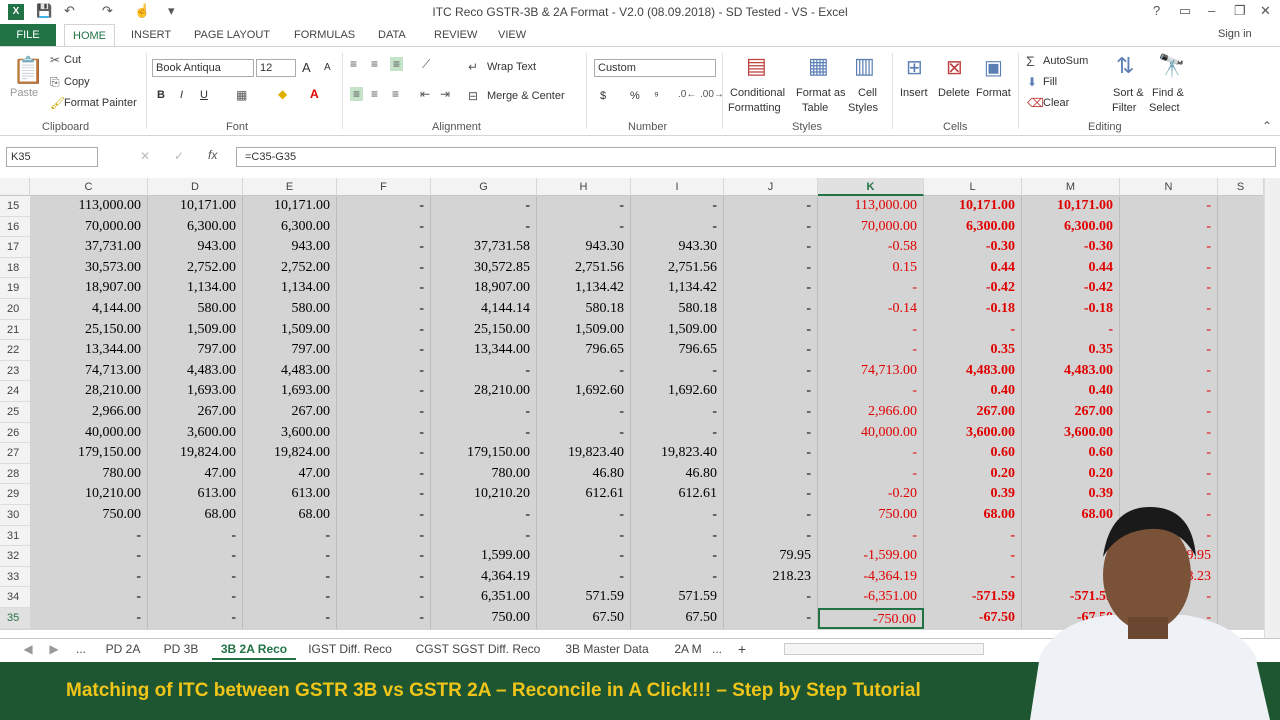 The width and height of the screenshot is (1280, 720). Describe the element at coordinates (1169, 187) in the screenshot. I see `column-header-n: N` at that location.